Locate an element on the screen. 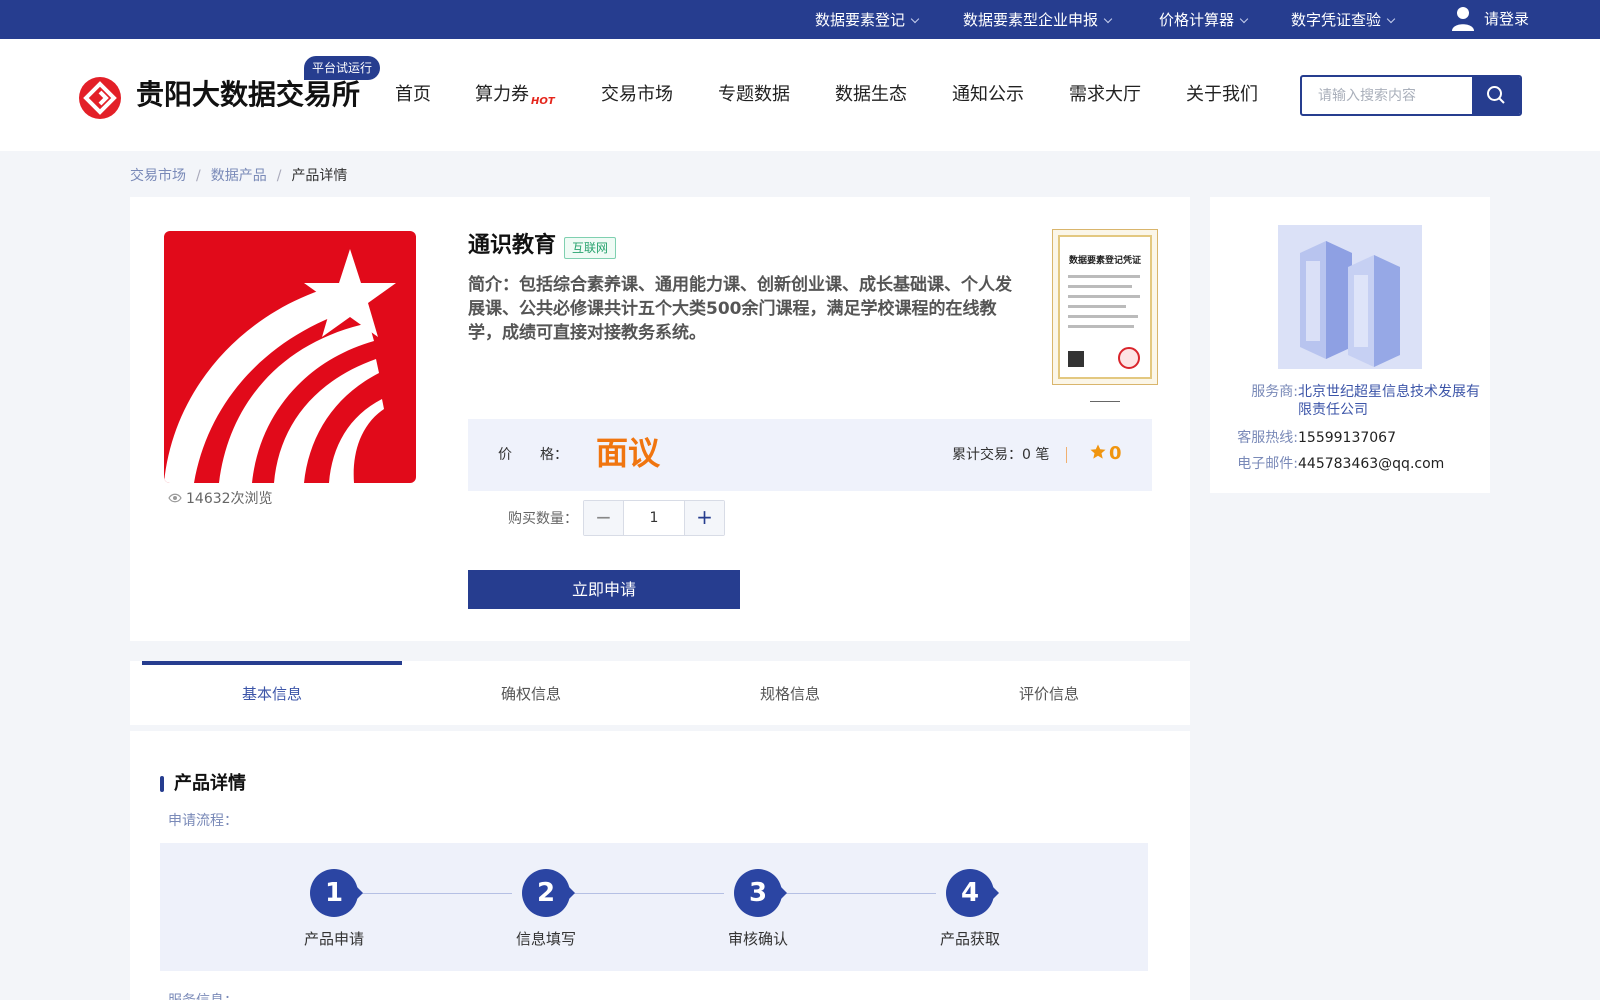 The width and height of the screenshot is (1600, 1000). topbar-link-price-calculator: 价格计算器 is located at coordinates (1204, 20).